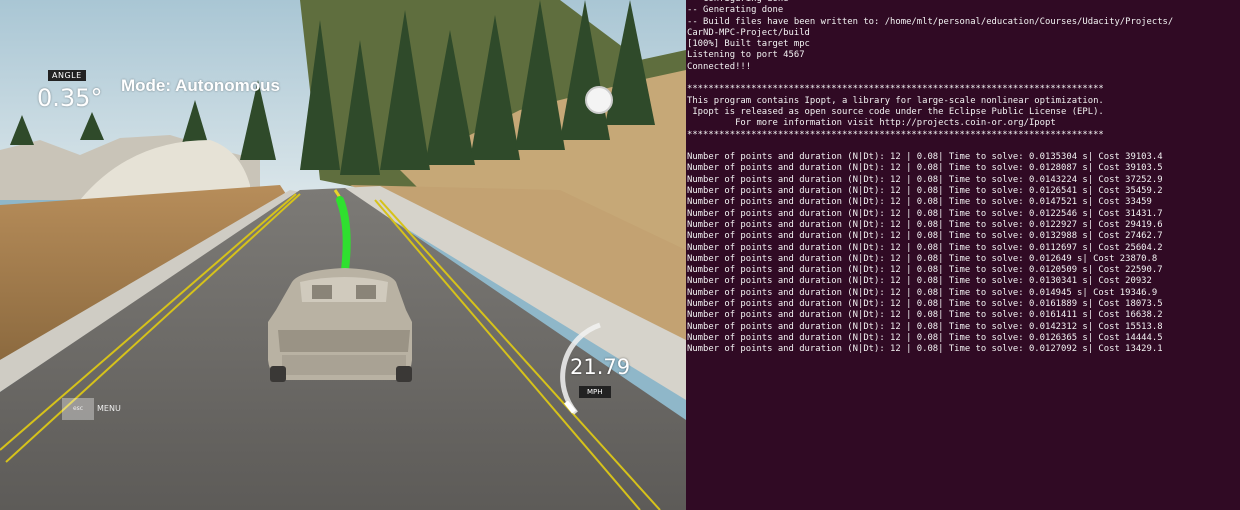  I want to click on speed-unit: MPH, so click(595, 392).